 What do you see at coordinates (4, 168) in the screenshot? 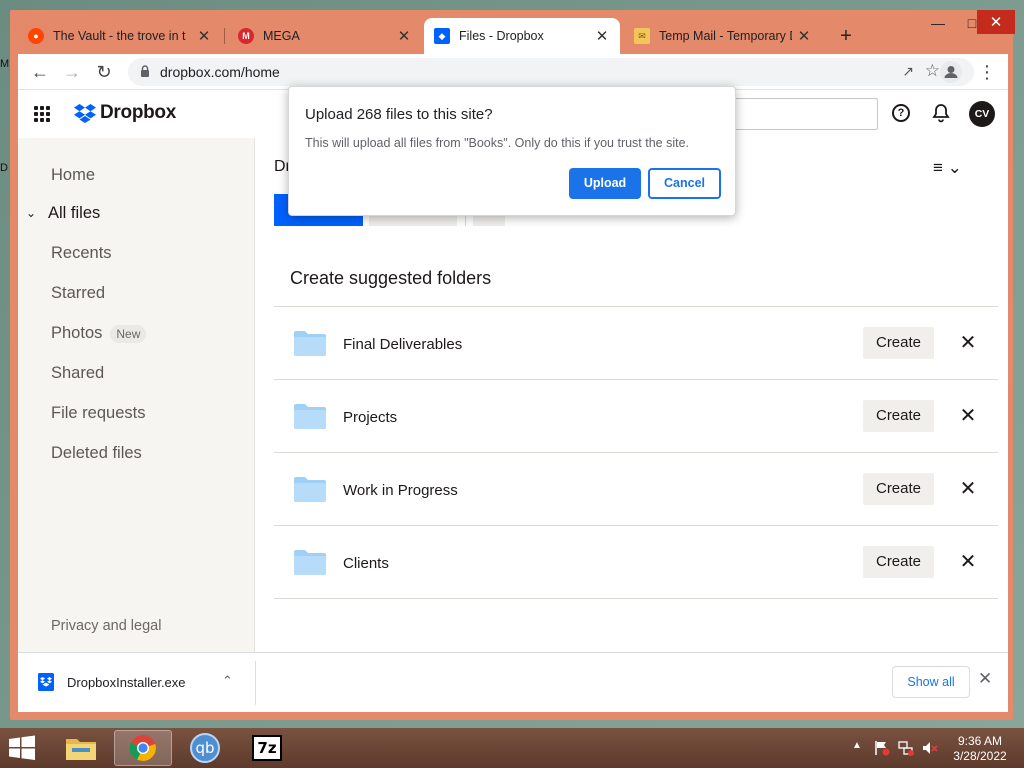
I see `desktop-icon-fragment: D` at bounding box center [4, 168].